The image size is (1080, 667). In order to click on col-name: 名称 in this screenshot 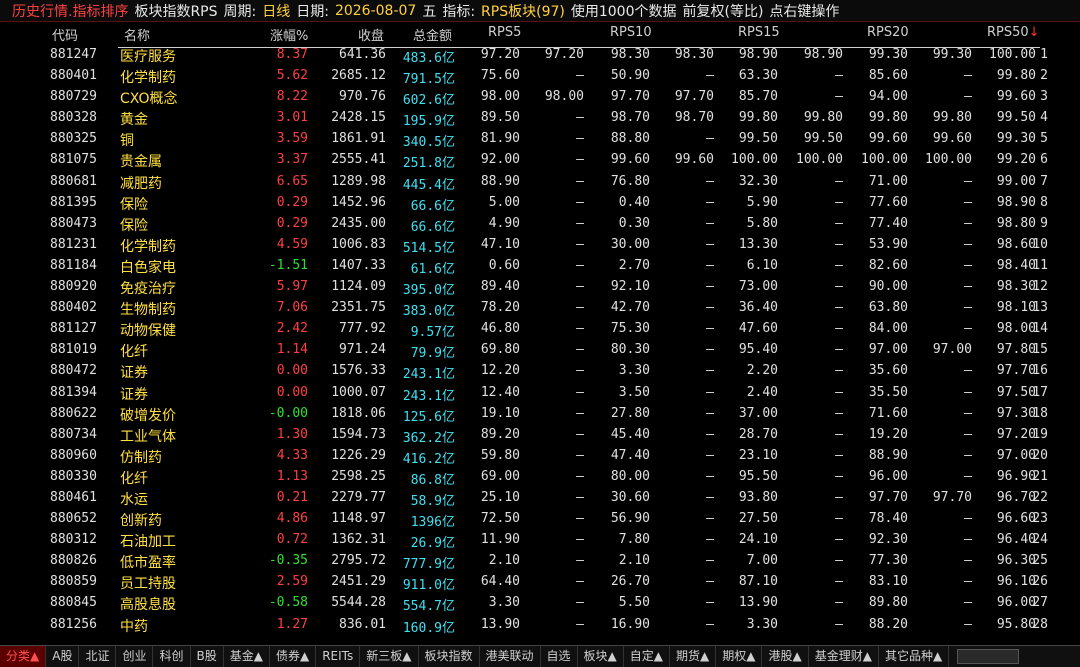, I will do `click(137, 34)`.